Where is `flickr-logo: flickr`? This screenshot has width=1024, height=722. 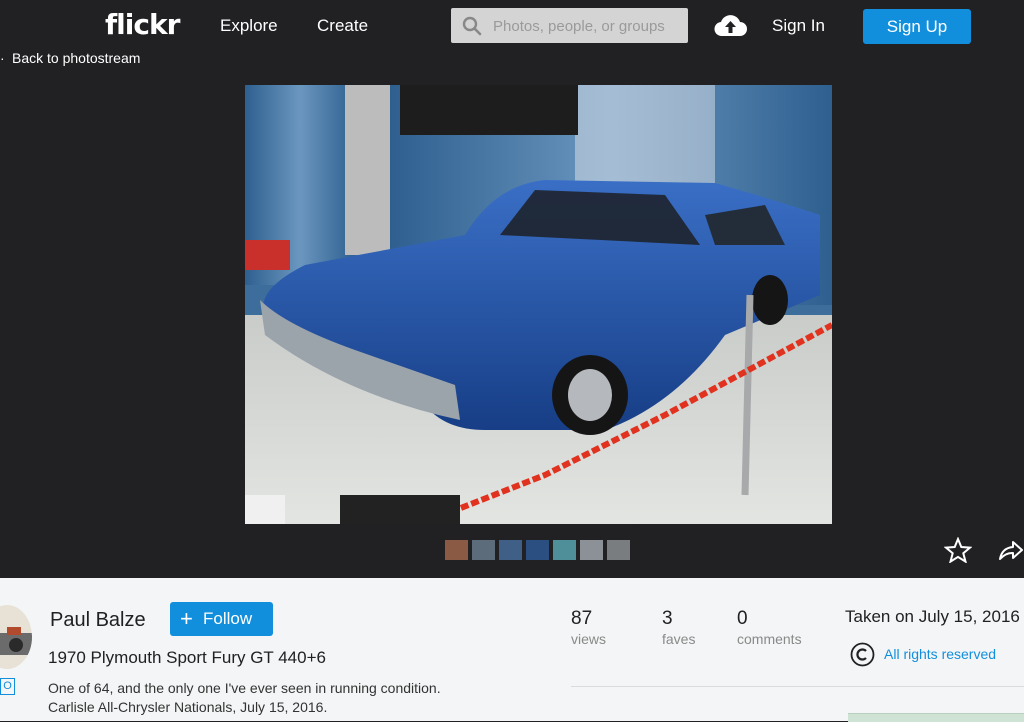 flickr-logo: flickr is located at coordinates (142, 24).